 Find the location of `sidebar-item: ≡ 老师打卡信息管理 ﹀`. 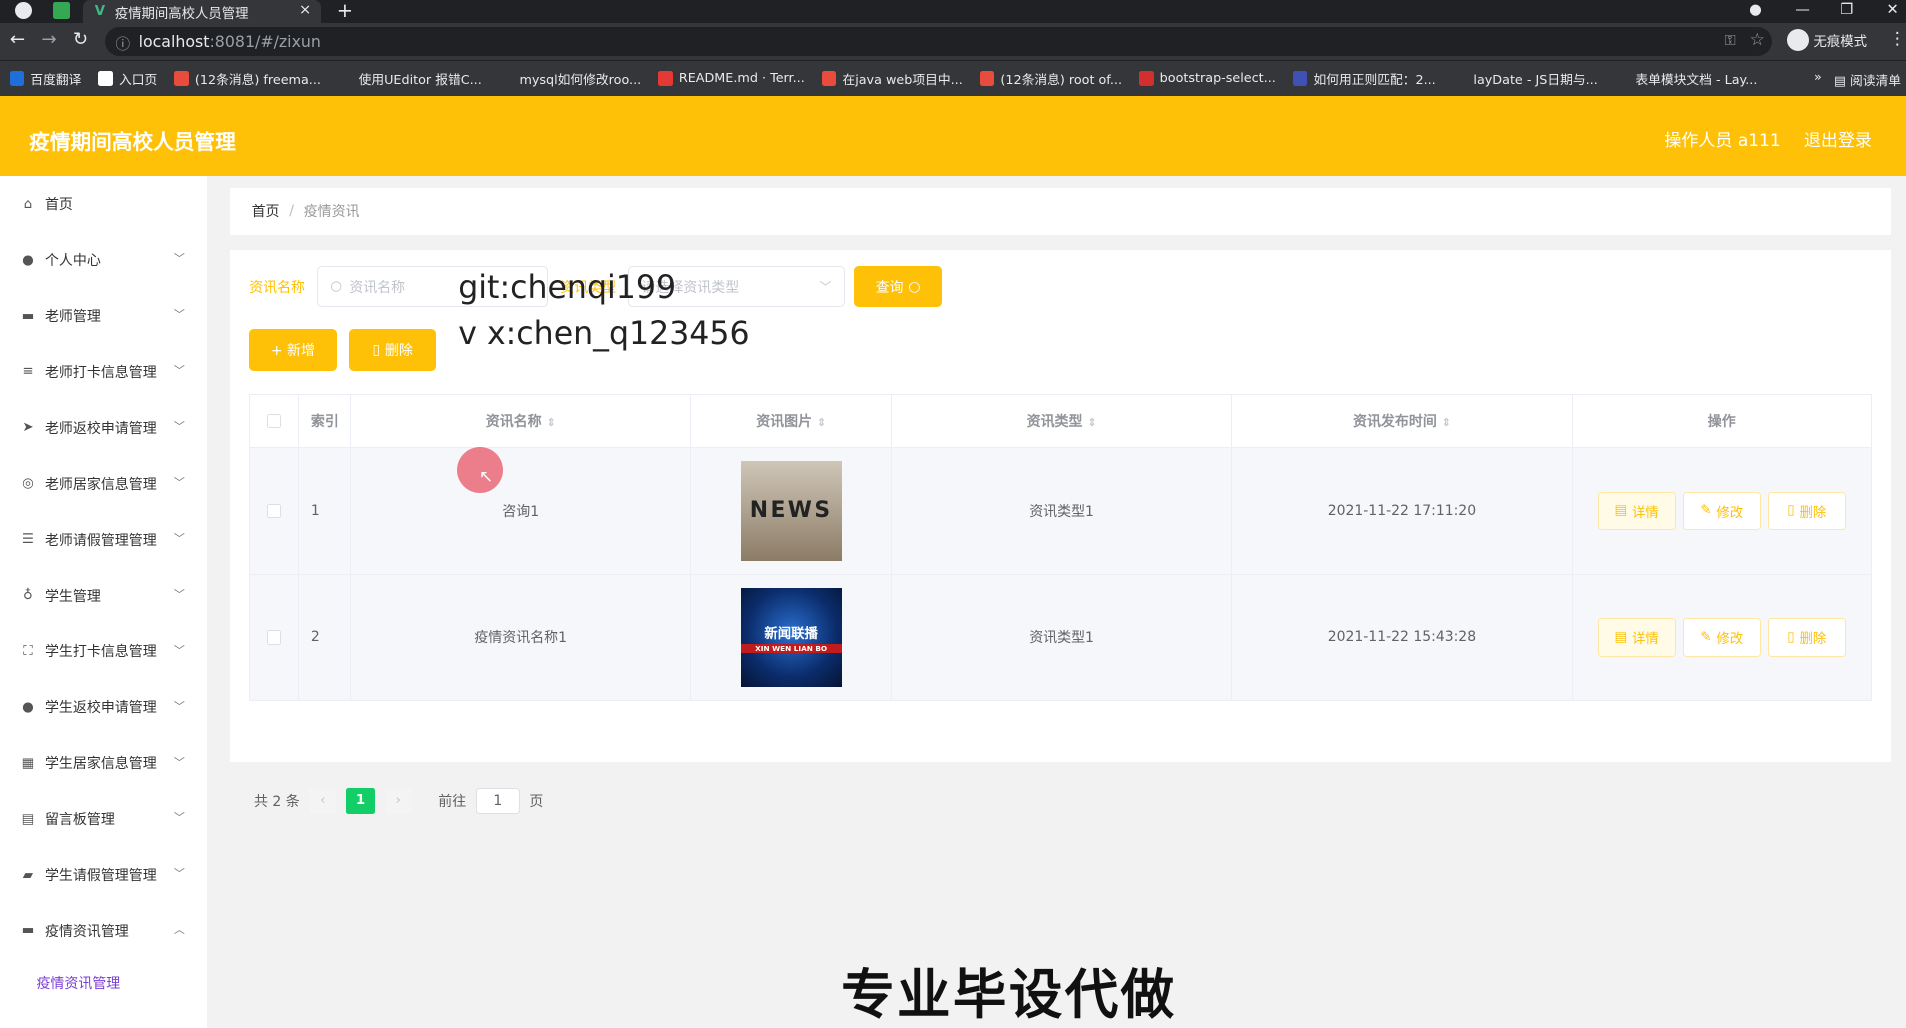

sidebar-item: ≡ 老师打卡信息管理 ﹀ is located at coordinates (103, 372).